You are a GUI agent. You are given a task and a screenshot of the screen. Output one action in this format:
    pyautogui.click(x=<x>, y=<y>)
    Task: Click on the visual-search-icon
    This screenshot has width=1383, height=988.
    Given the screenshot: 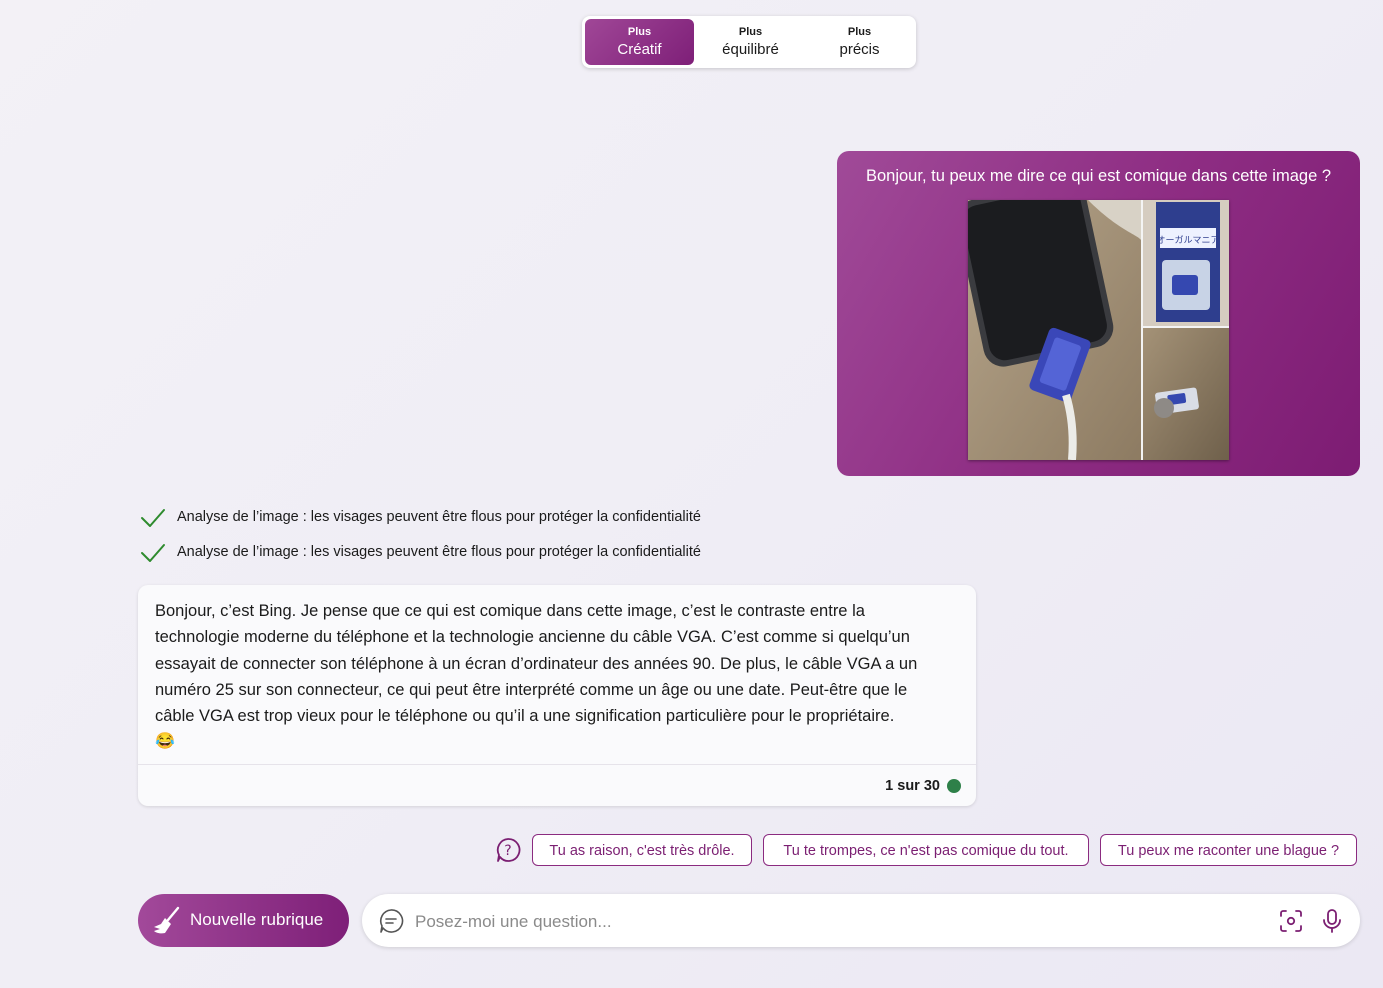 What is the action you would take?
    pyautogui.click(x=1291, y=921)
    